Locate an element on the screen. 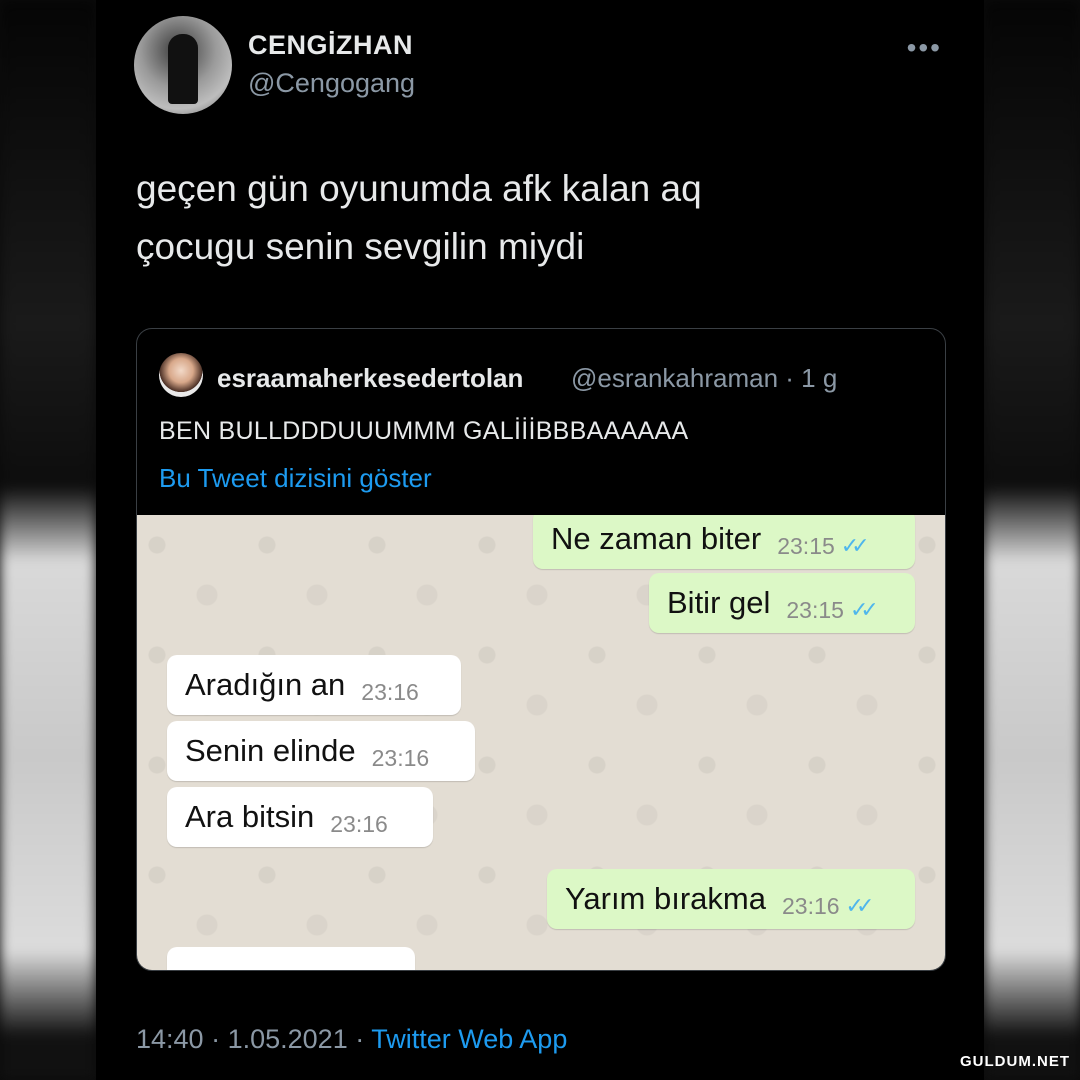 This screenshot has width=1080, height=1080. avatar is located at coordinates (183, 65).